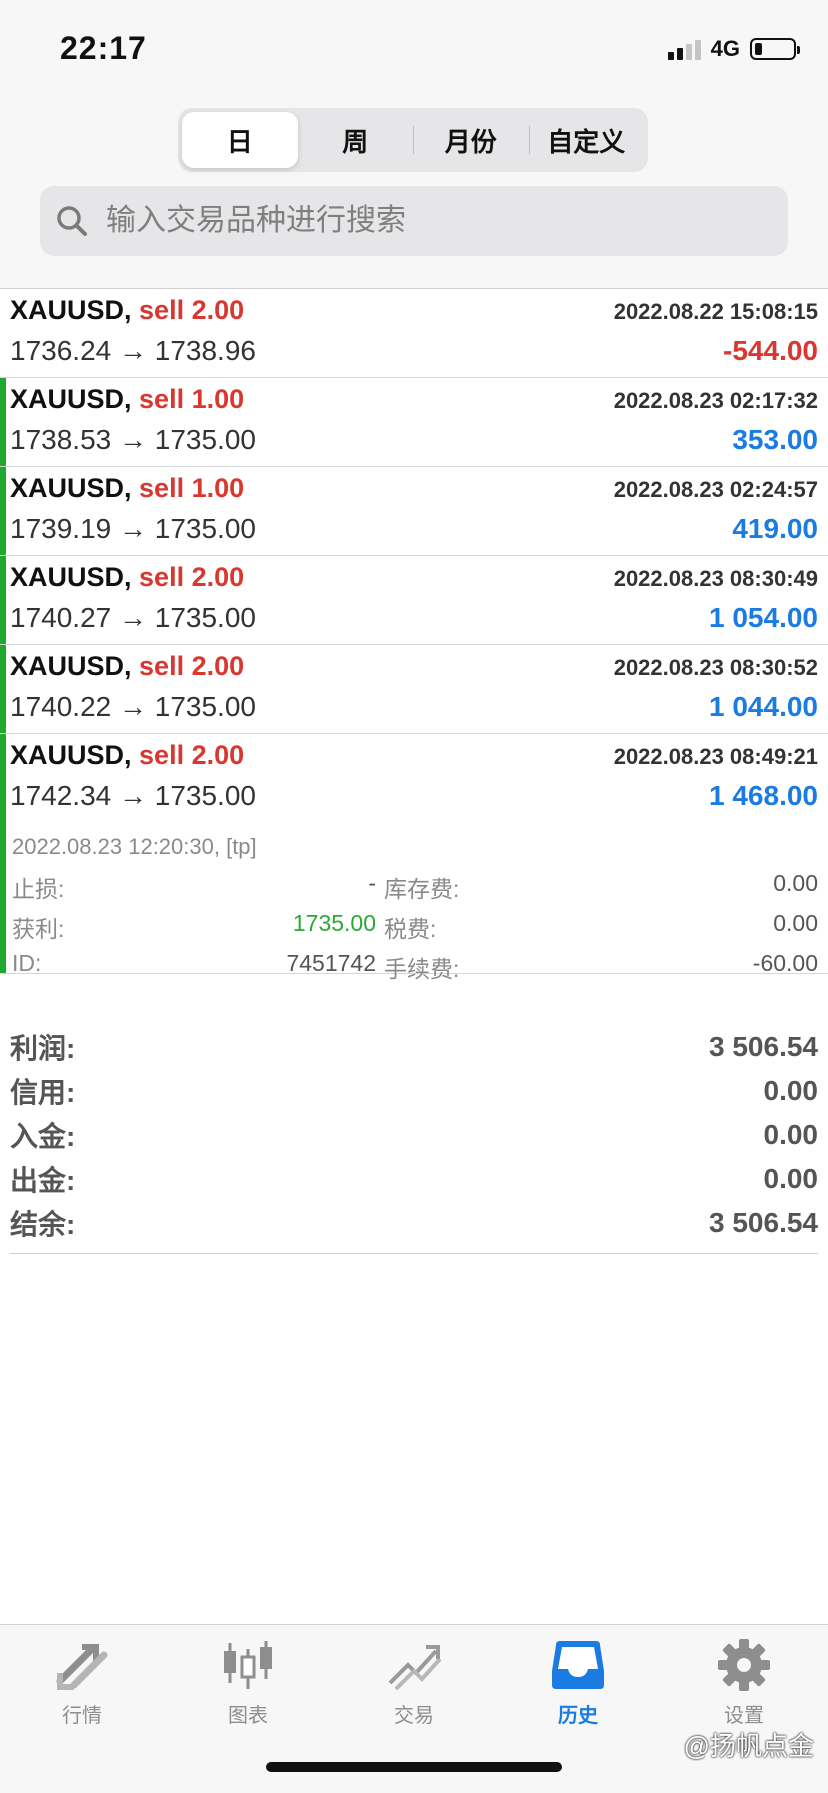 This screenshot has height=1793, width=828. I want to click on deal-prices: 1738.53 → 1735.00, so click(133, 439).